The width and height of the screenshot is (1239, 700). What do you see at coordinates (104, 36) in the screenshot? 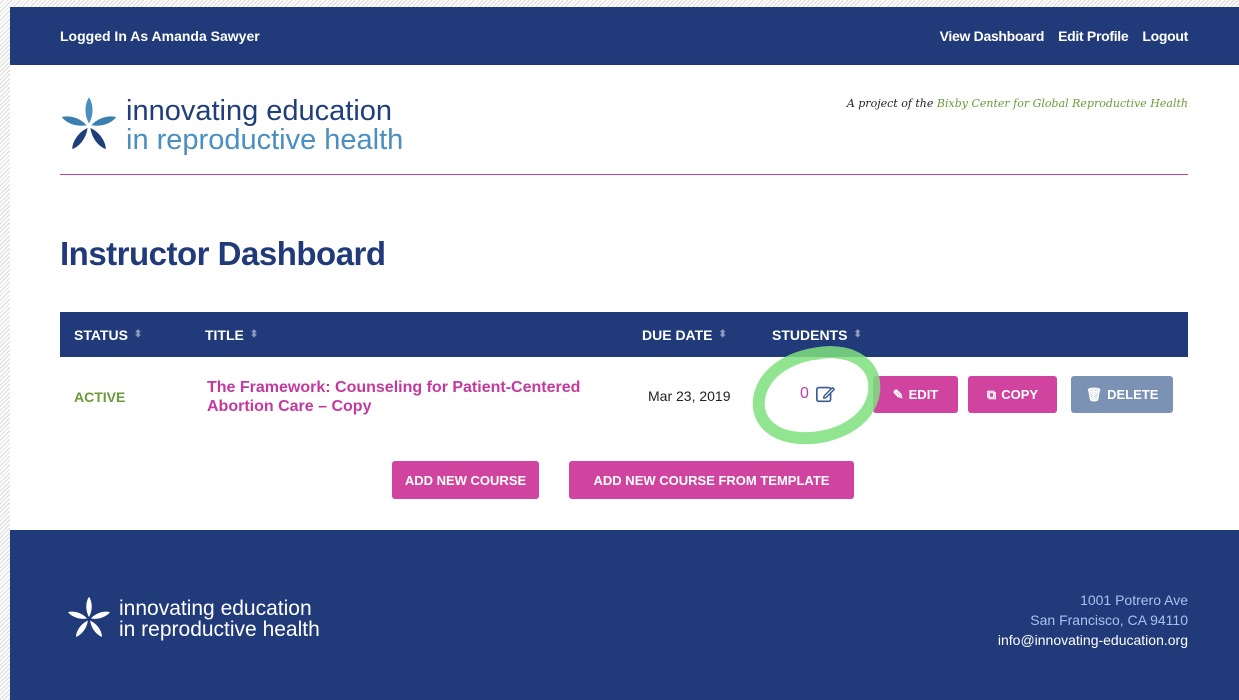
I see `logged-in-prefix: Logged In As` at bounding box center [104, 36].